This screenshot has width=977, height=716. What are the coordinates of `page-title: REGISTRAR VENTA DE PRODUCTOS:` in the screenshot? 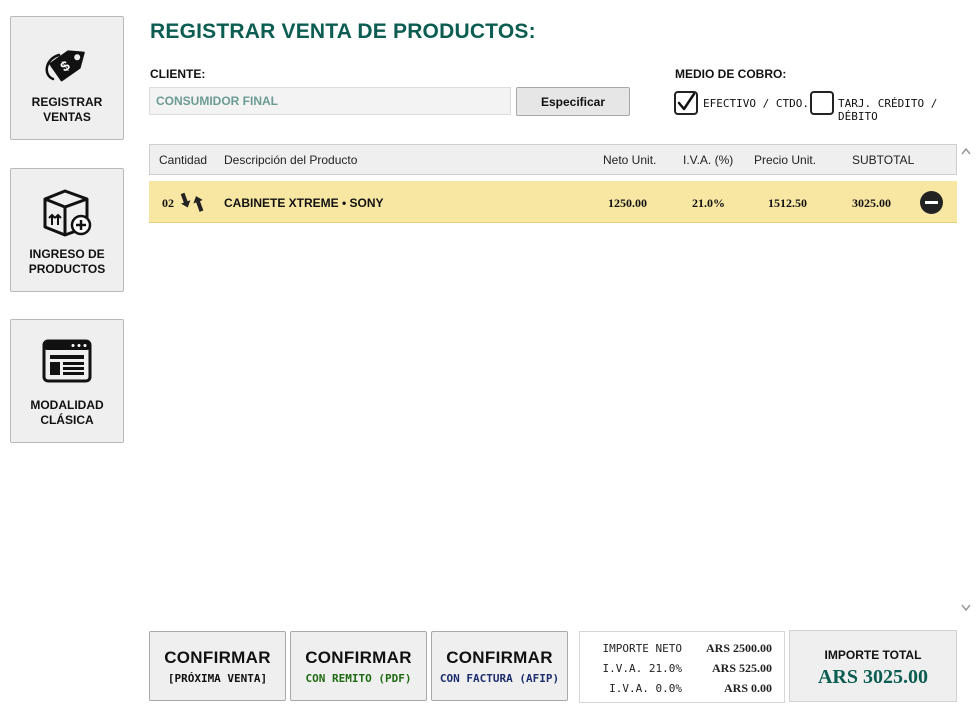 It's located at (343, 31).